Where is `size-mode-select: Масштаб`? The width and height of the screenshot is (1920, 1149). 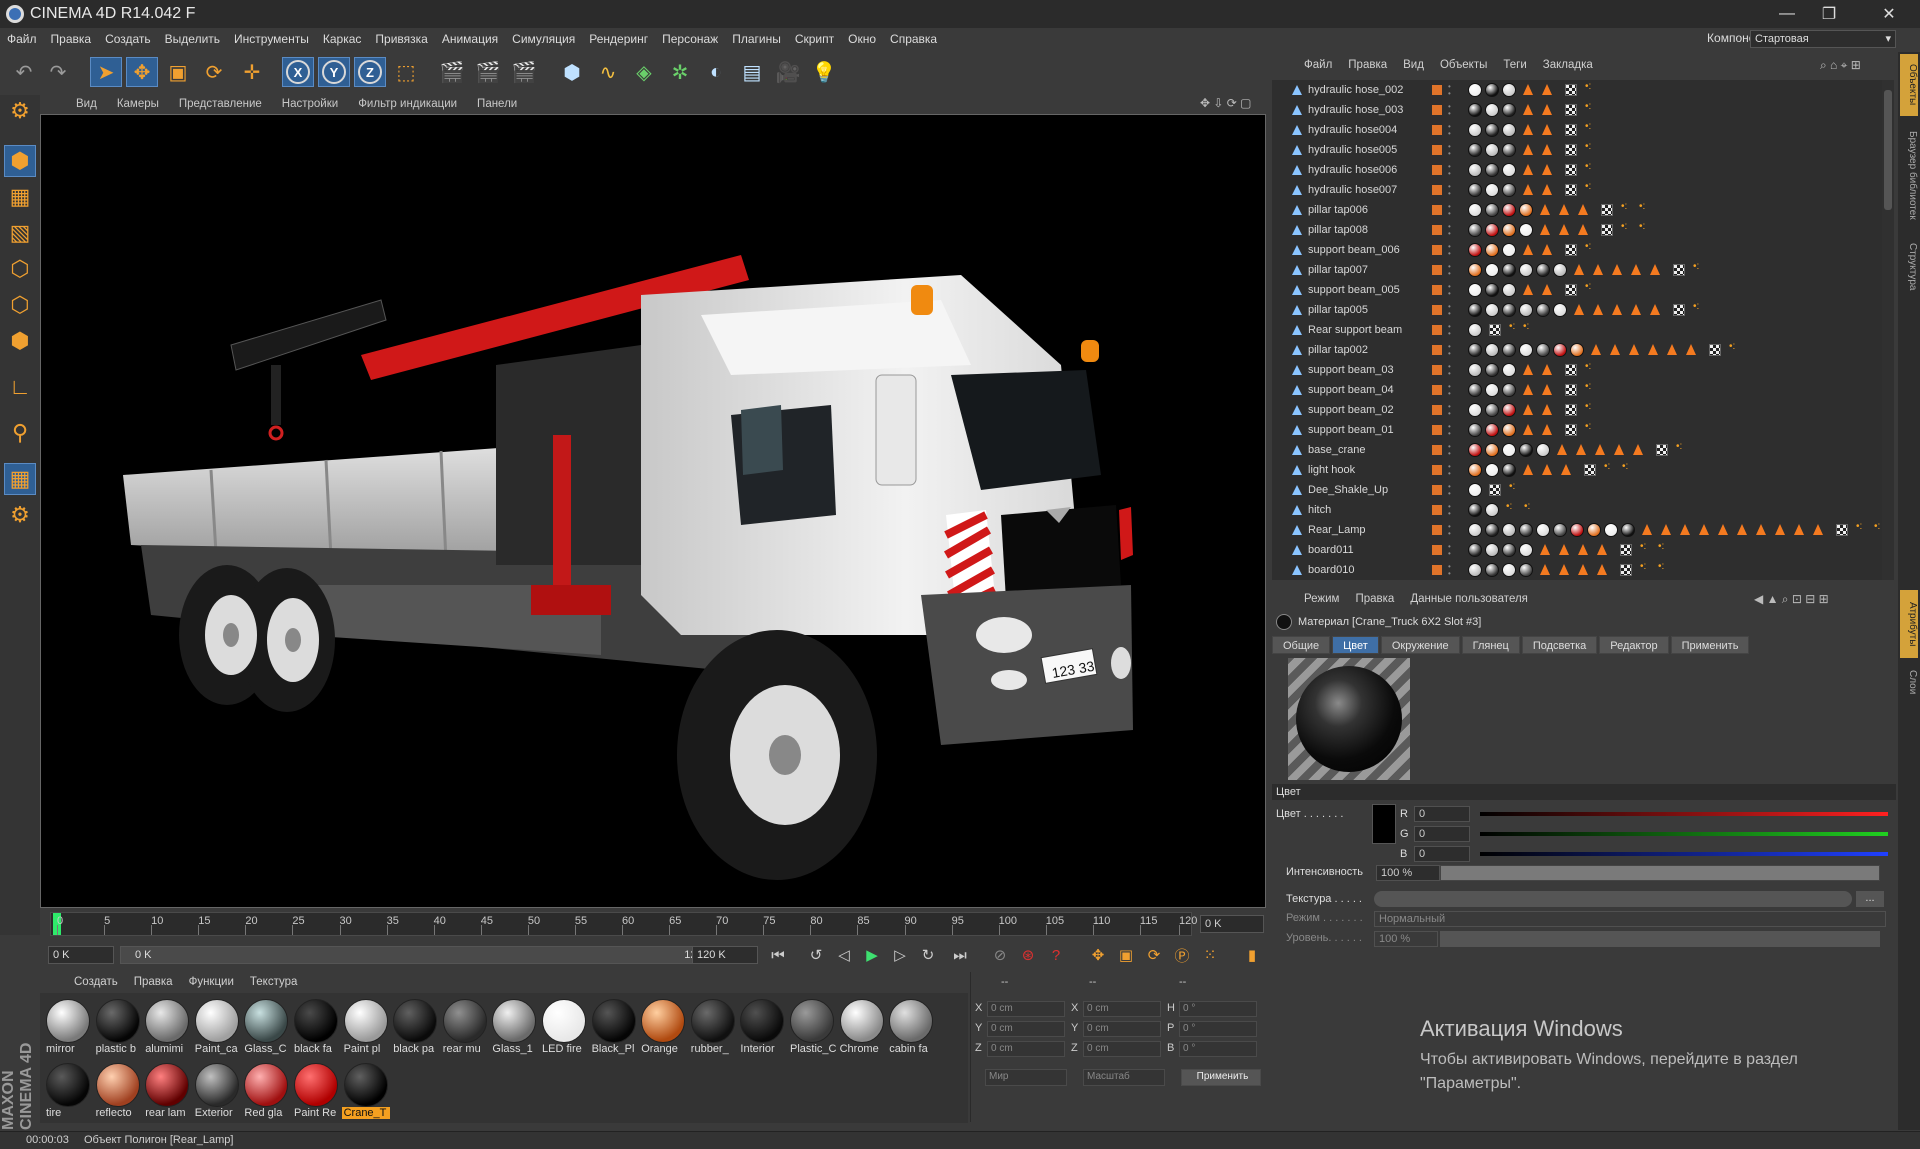 size-mode-select: Масштаб is located at coordinates (1124, 1077).